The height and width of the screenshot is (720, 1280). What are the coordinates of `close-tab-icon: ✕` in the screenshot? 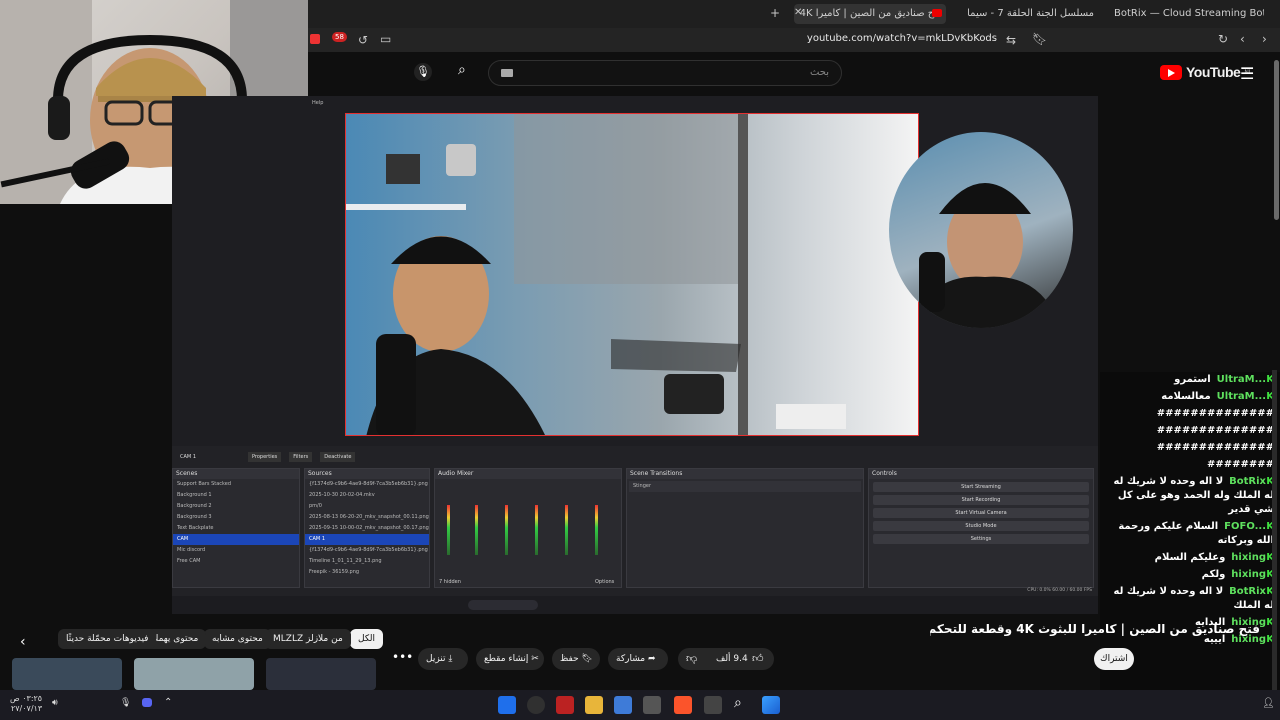 It's located at (798, 13).